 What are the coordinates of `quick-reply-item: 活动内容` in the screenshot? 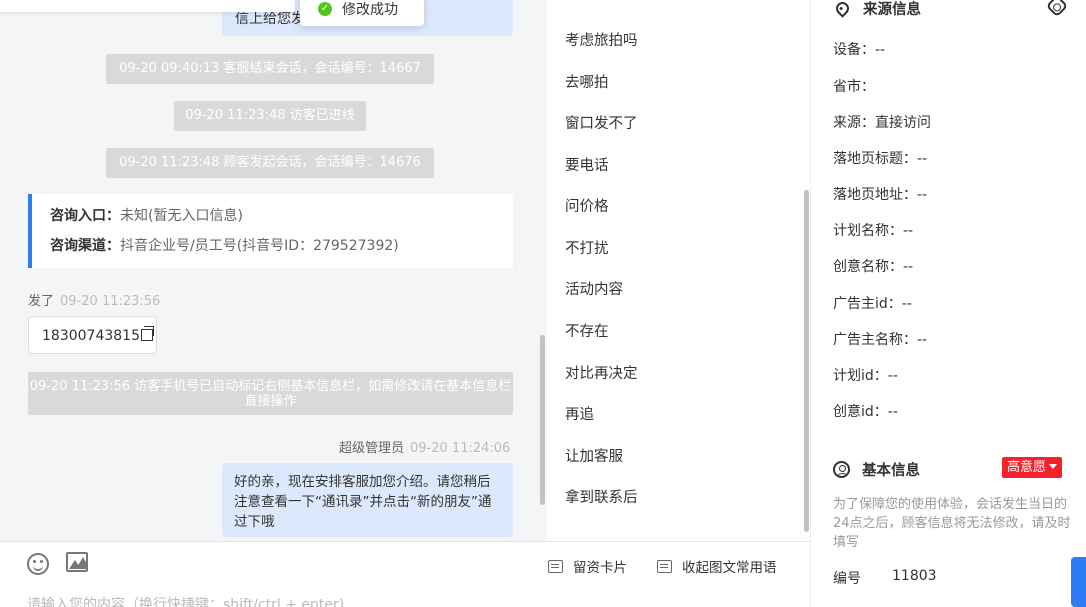 It's located at (594, 288).